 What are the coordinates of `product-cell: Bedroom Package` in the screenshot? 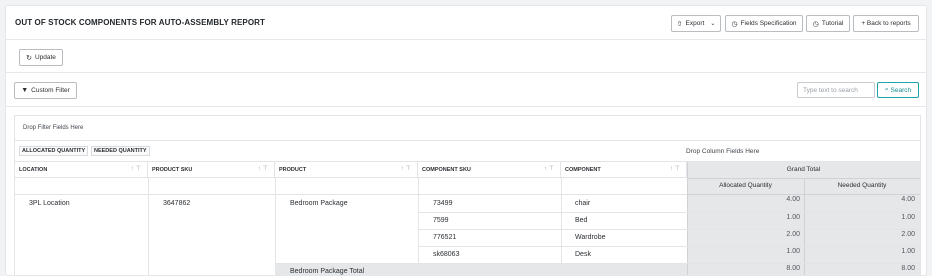 It's located at (319, 203).